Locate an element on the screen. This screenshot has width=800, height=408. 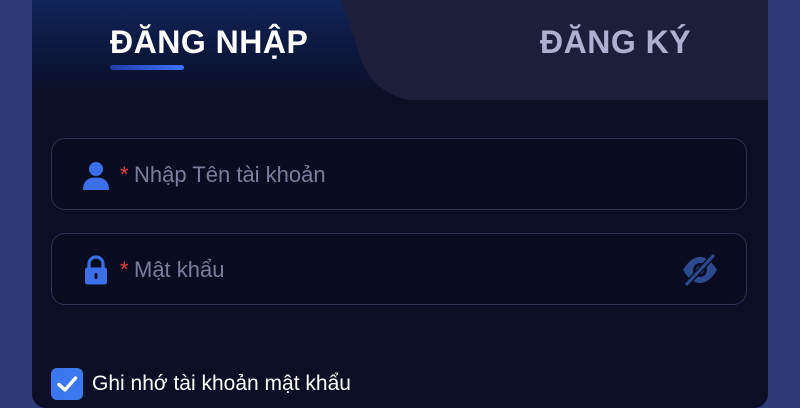
checkmark-icon is located at coordinates (67, 384).